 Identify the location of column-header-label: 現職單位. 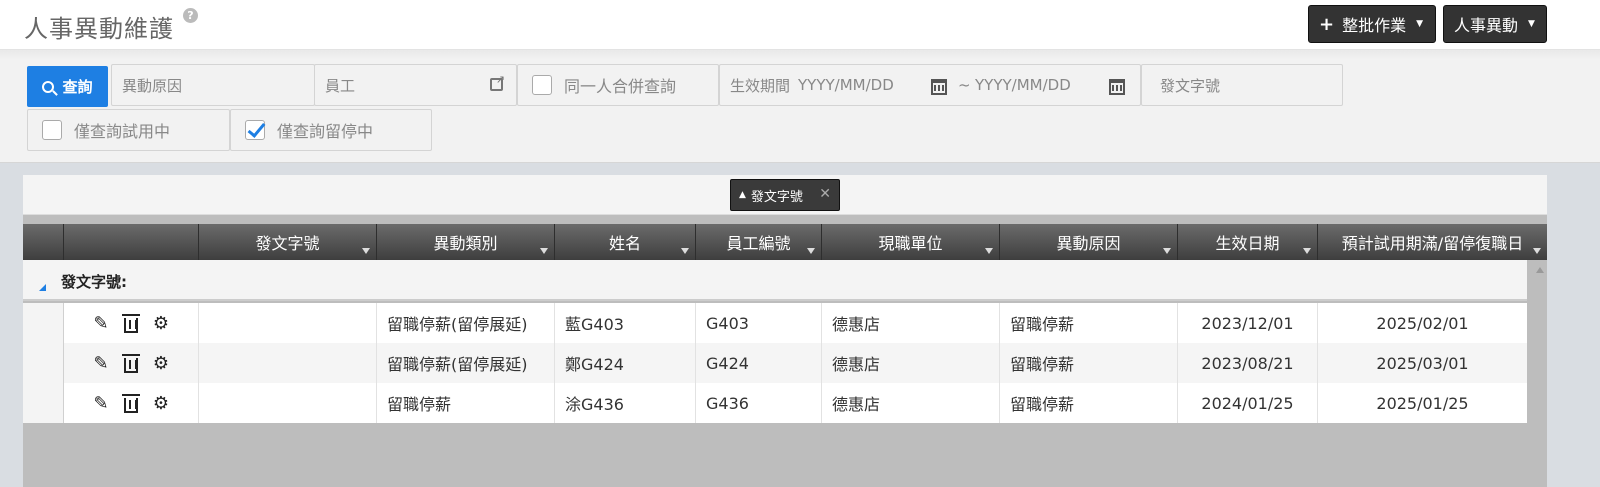
(910, 243).